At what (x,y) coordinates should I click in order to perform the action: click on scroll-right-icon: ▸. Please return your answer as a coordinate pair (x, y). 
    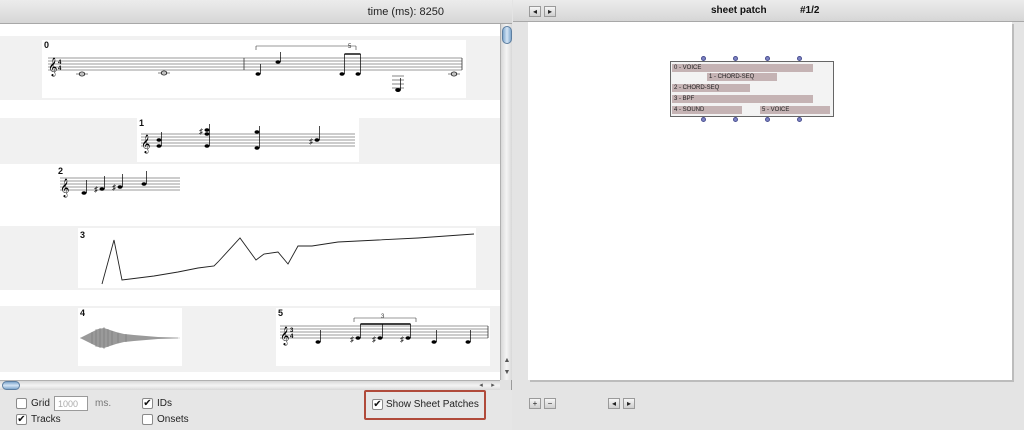
    Looking at the image, I should click on (493, 385).